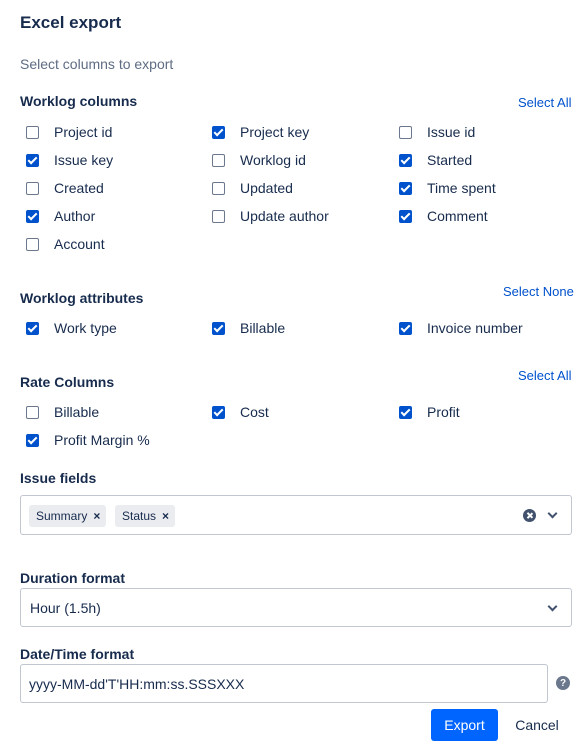 This screenshot has width=585, height=745. I want to click on checkbox-label: Updated, so click(266, 188).